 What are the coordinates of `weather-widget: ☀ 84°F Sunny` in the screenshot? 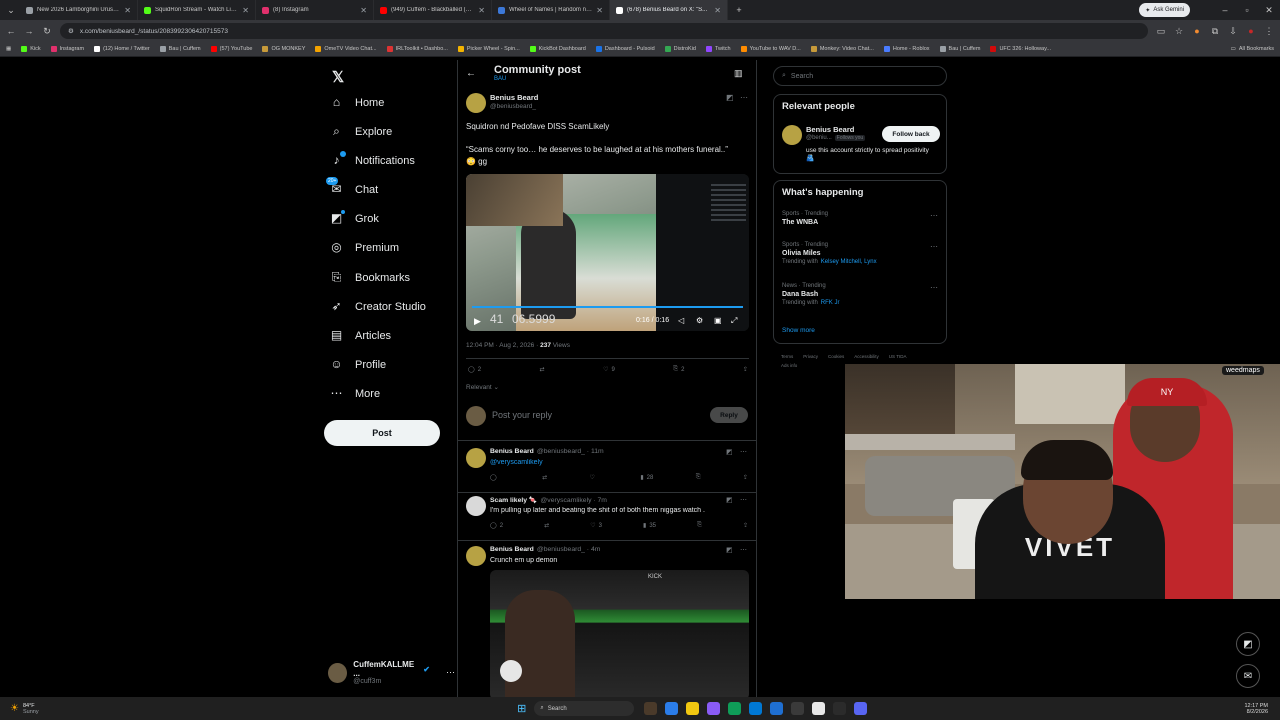 It's located at (75, 709).